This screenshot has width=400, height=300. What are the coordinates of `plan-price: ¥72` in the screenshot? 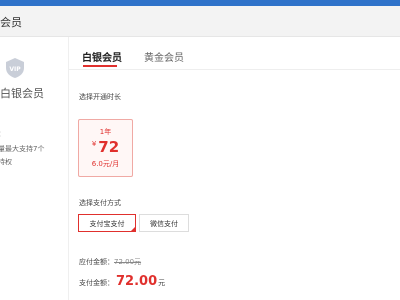 It's located at (105, 146).